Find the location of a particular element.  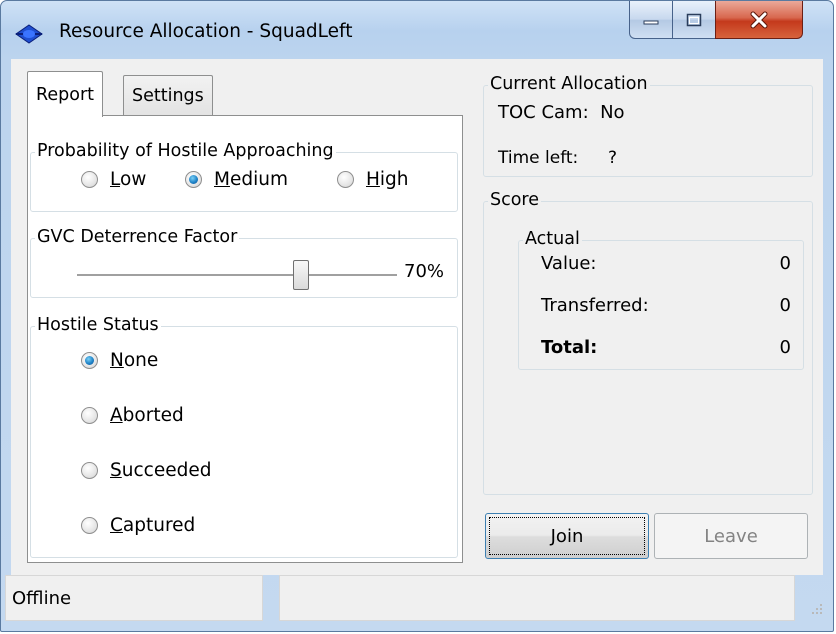

maximize-icon is located at coordinates (694, 19).